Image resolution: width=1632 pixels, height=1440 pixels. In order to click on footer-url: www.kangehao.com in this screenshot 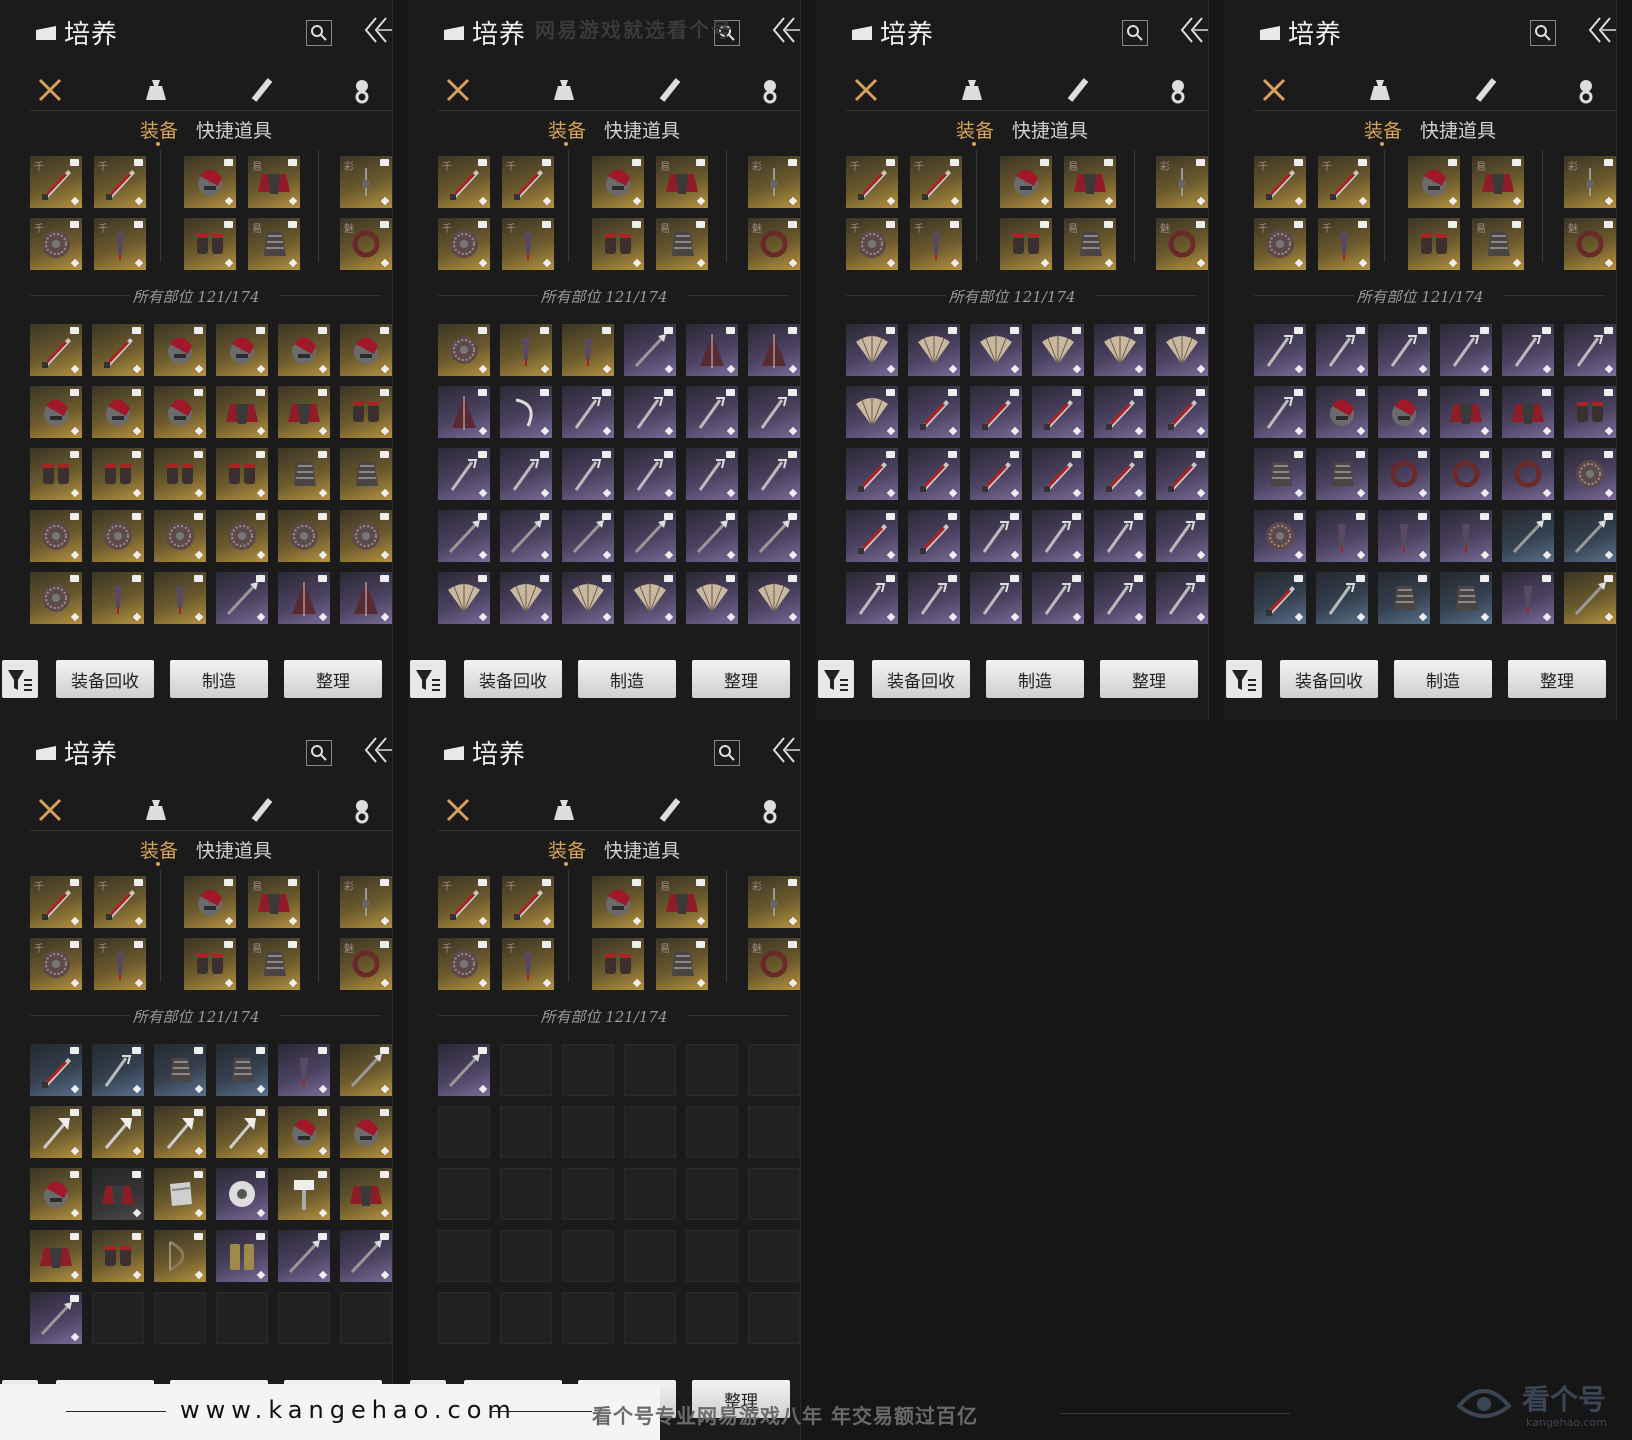, I will do `click(348, 1410)`.